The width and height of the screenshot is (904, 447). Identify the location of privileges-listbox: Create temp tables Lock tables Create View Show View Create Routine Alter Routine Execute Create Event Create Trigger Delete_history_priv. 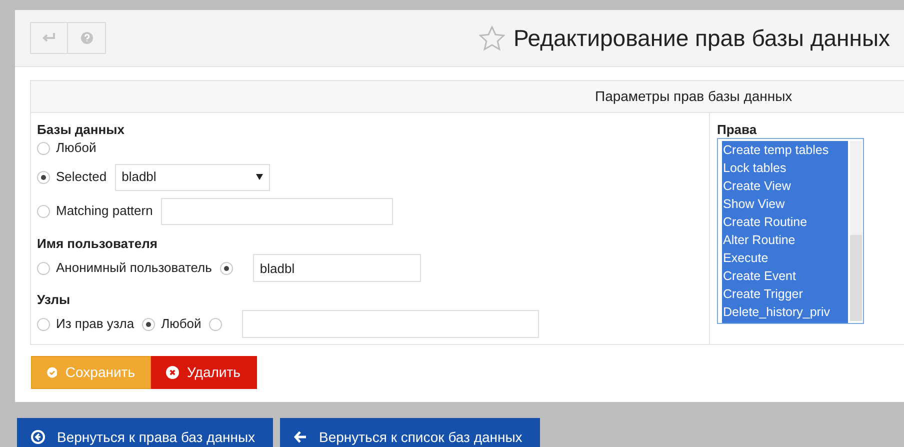
(790, 231).